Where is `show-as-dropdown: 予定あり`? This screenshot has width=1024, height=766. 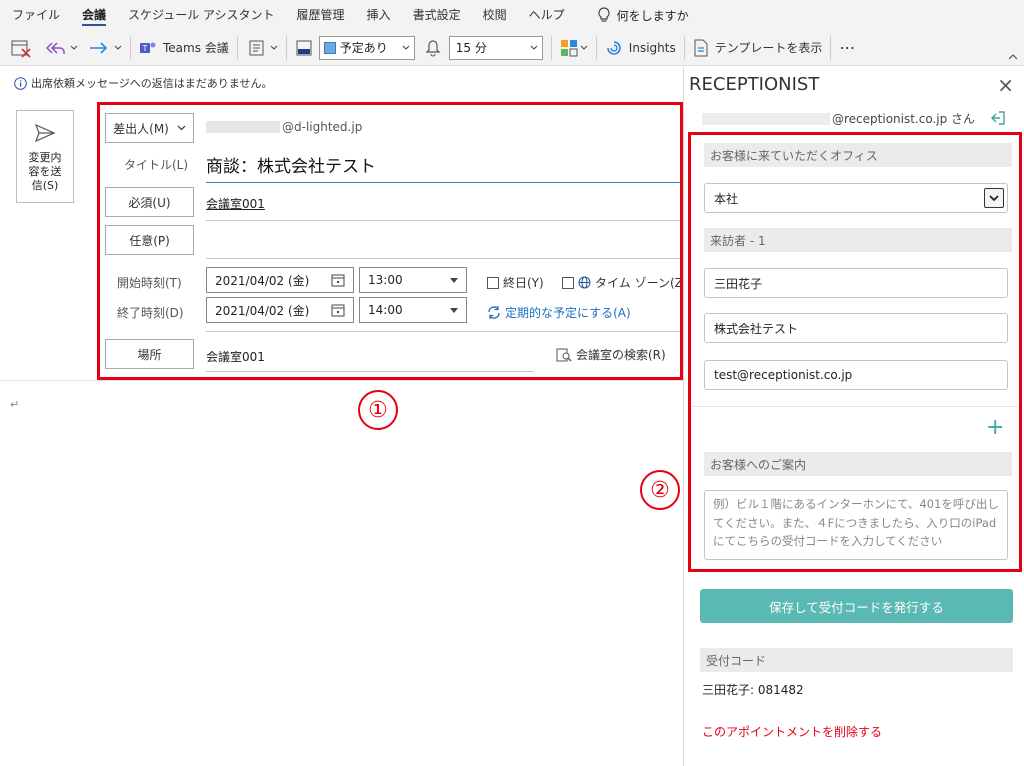
show-as-dropdown: 予定あり is located at coordinates (366, 47).